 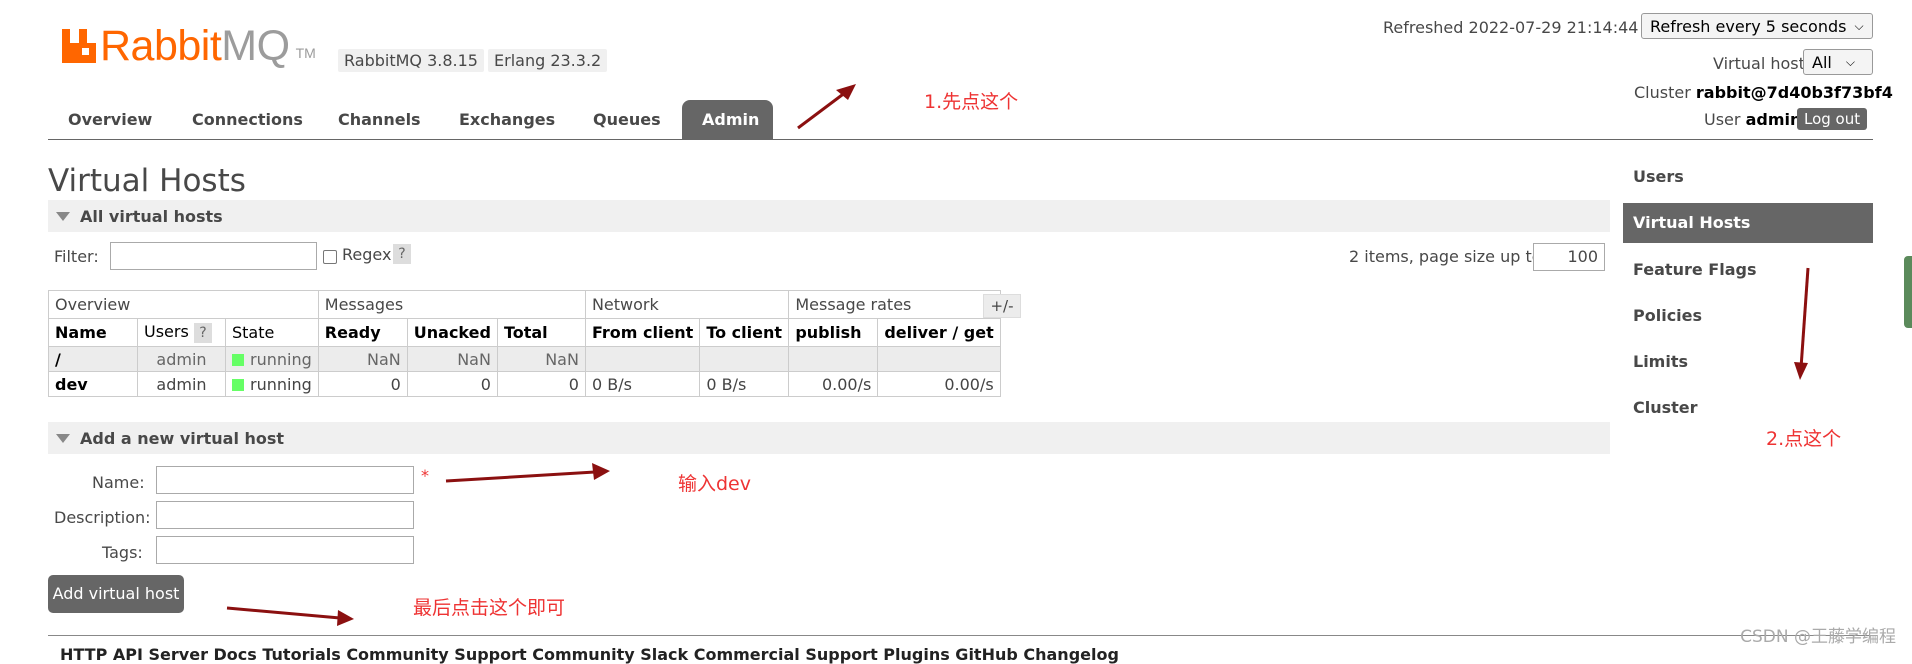 I want to click on footer-divider, so click(x=960, y=635).